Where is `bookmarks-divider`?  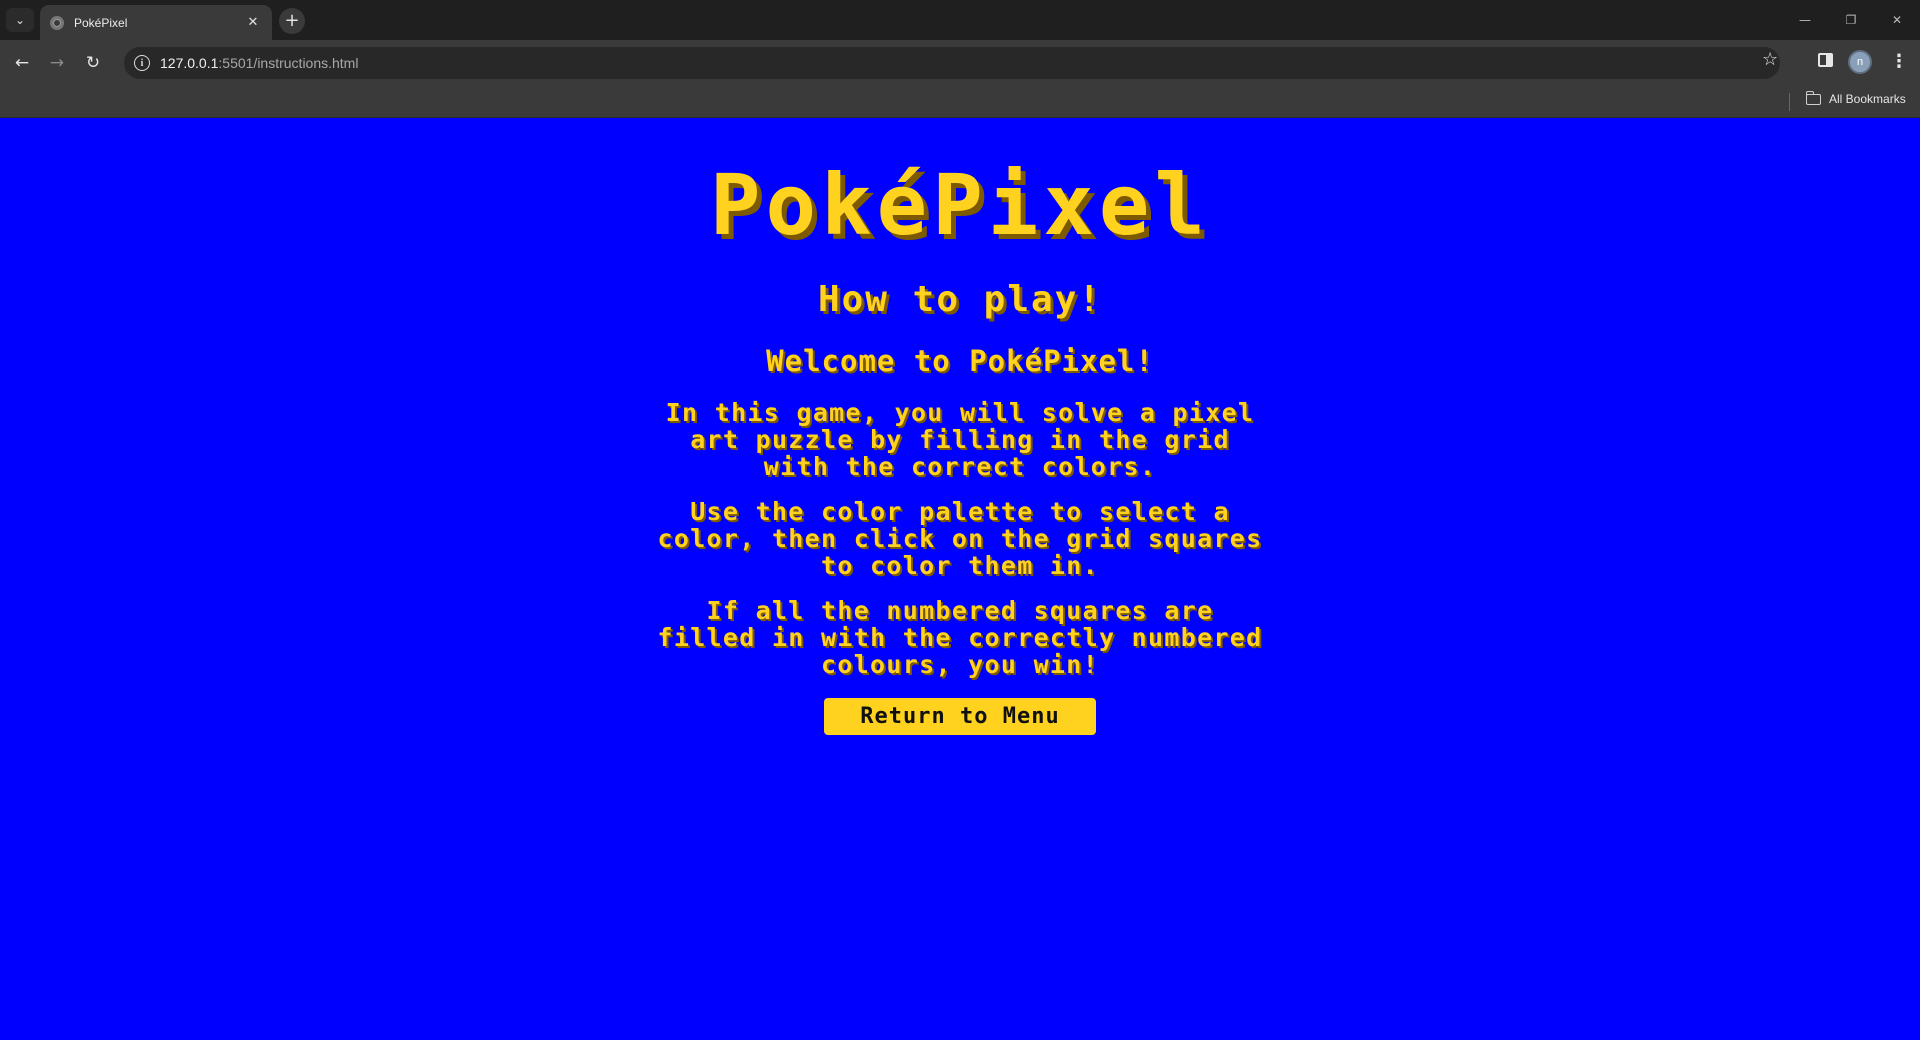 bookmarks-divider is located at coordinates (1789, 102).